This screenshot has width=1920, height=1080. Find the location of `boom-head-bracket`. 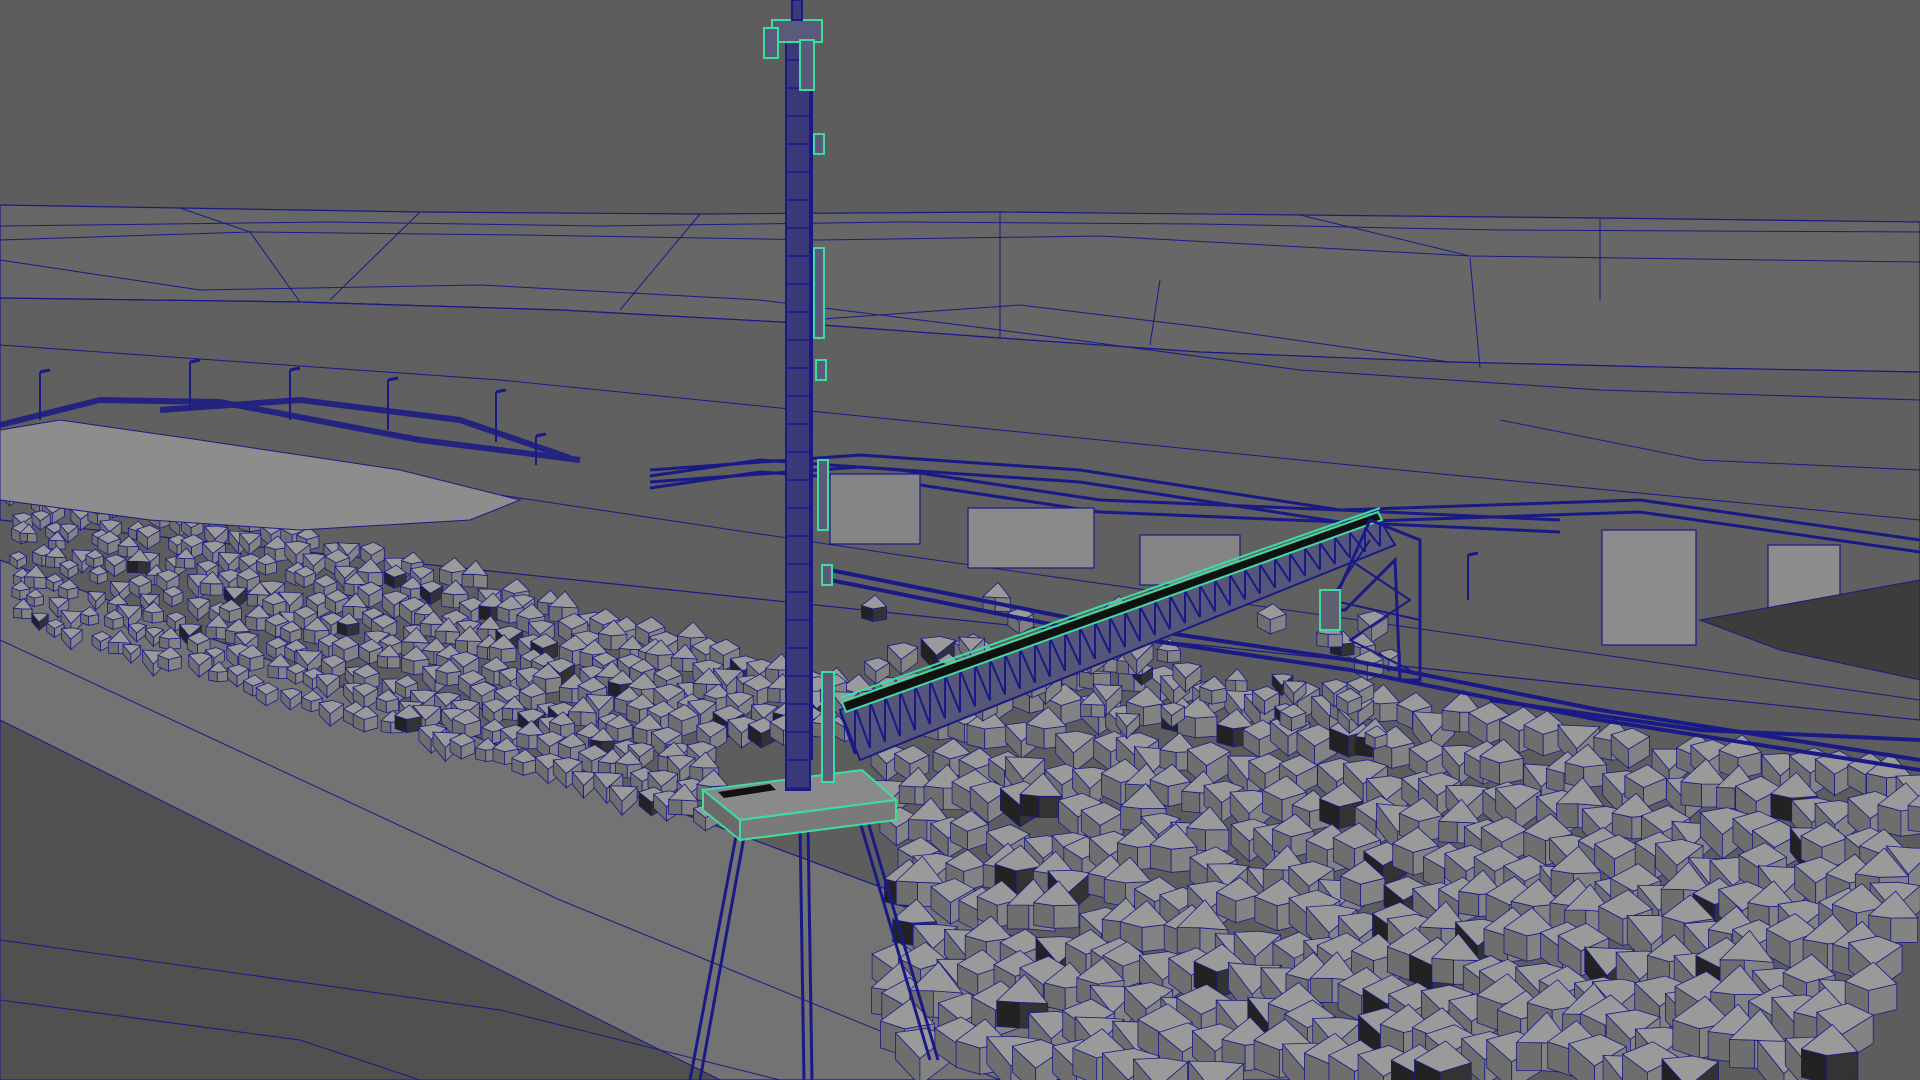

boom-head-bracket is located at coordinates (1330, 610).